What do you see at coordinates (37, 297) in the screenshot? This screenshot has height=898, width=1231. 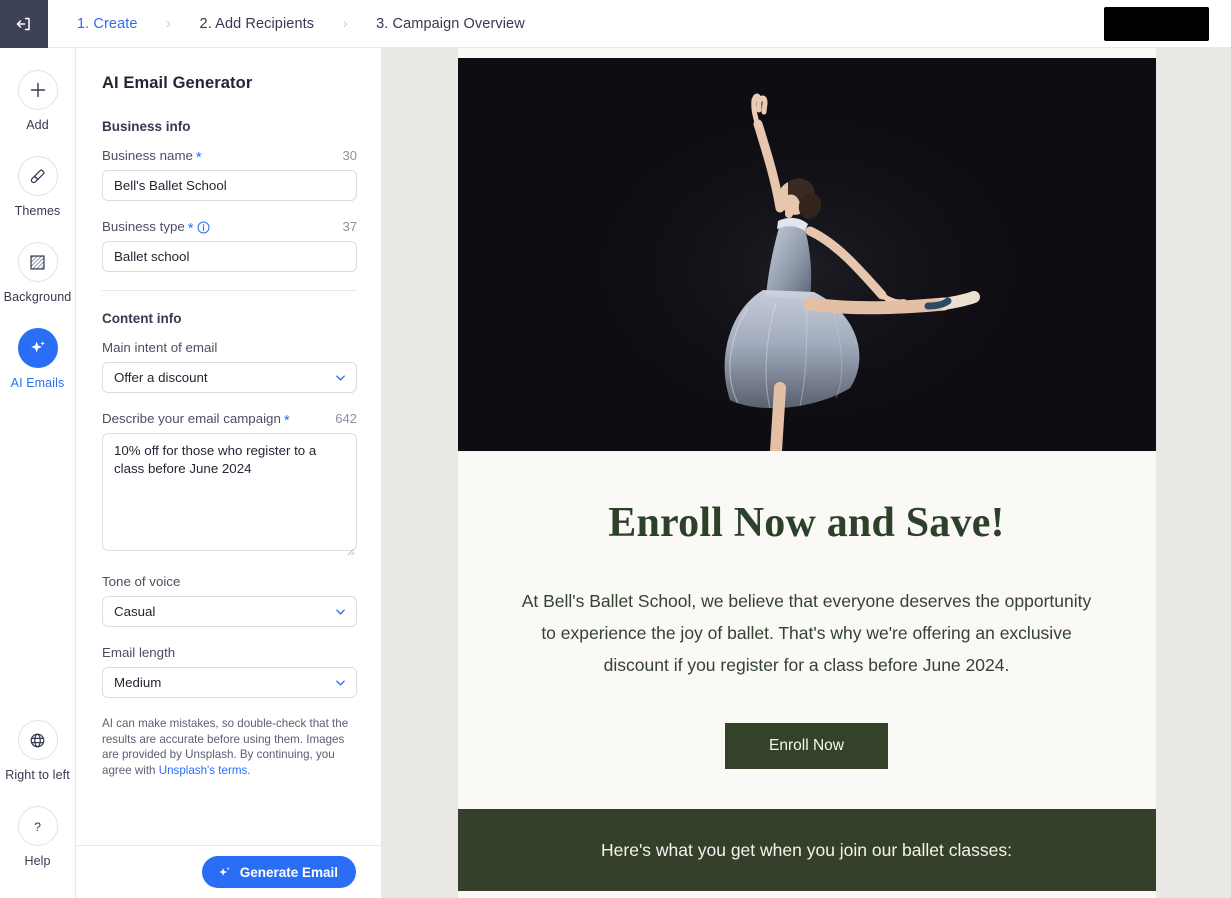 I see `rail-label-background: Background` at bounding box center [37, 297].